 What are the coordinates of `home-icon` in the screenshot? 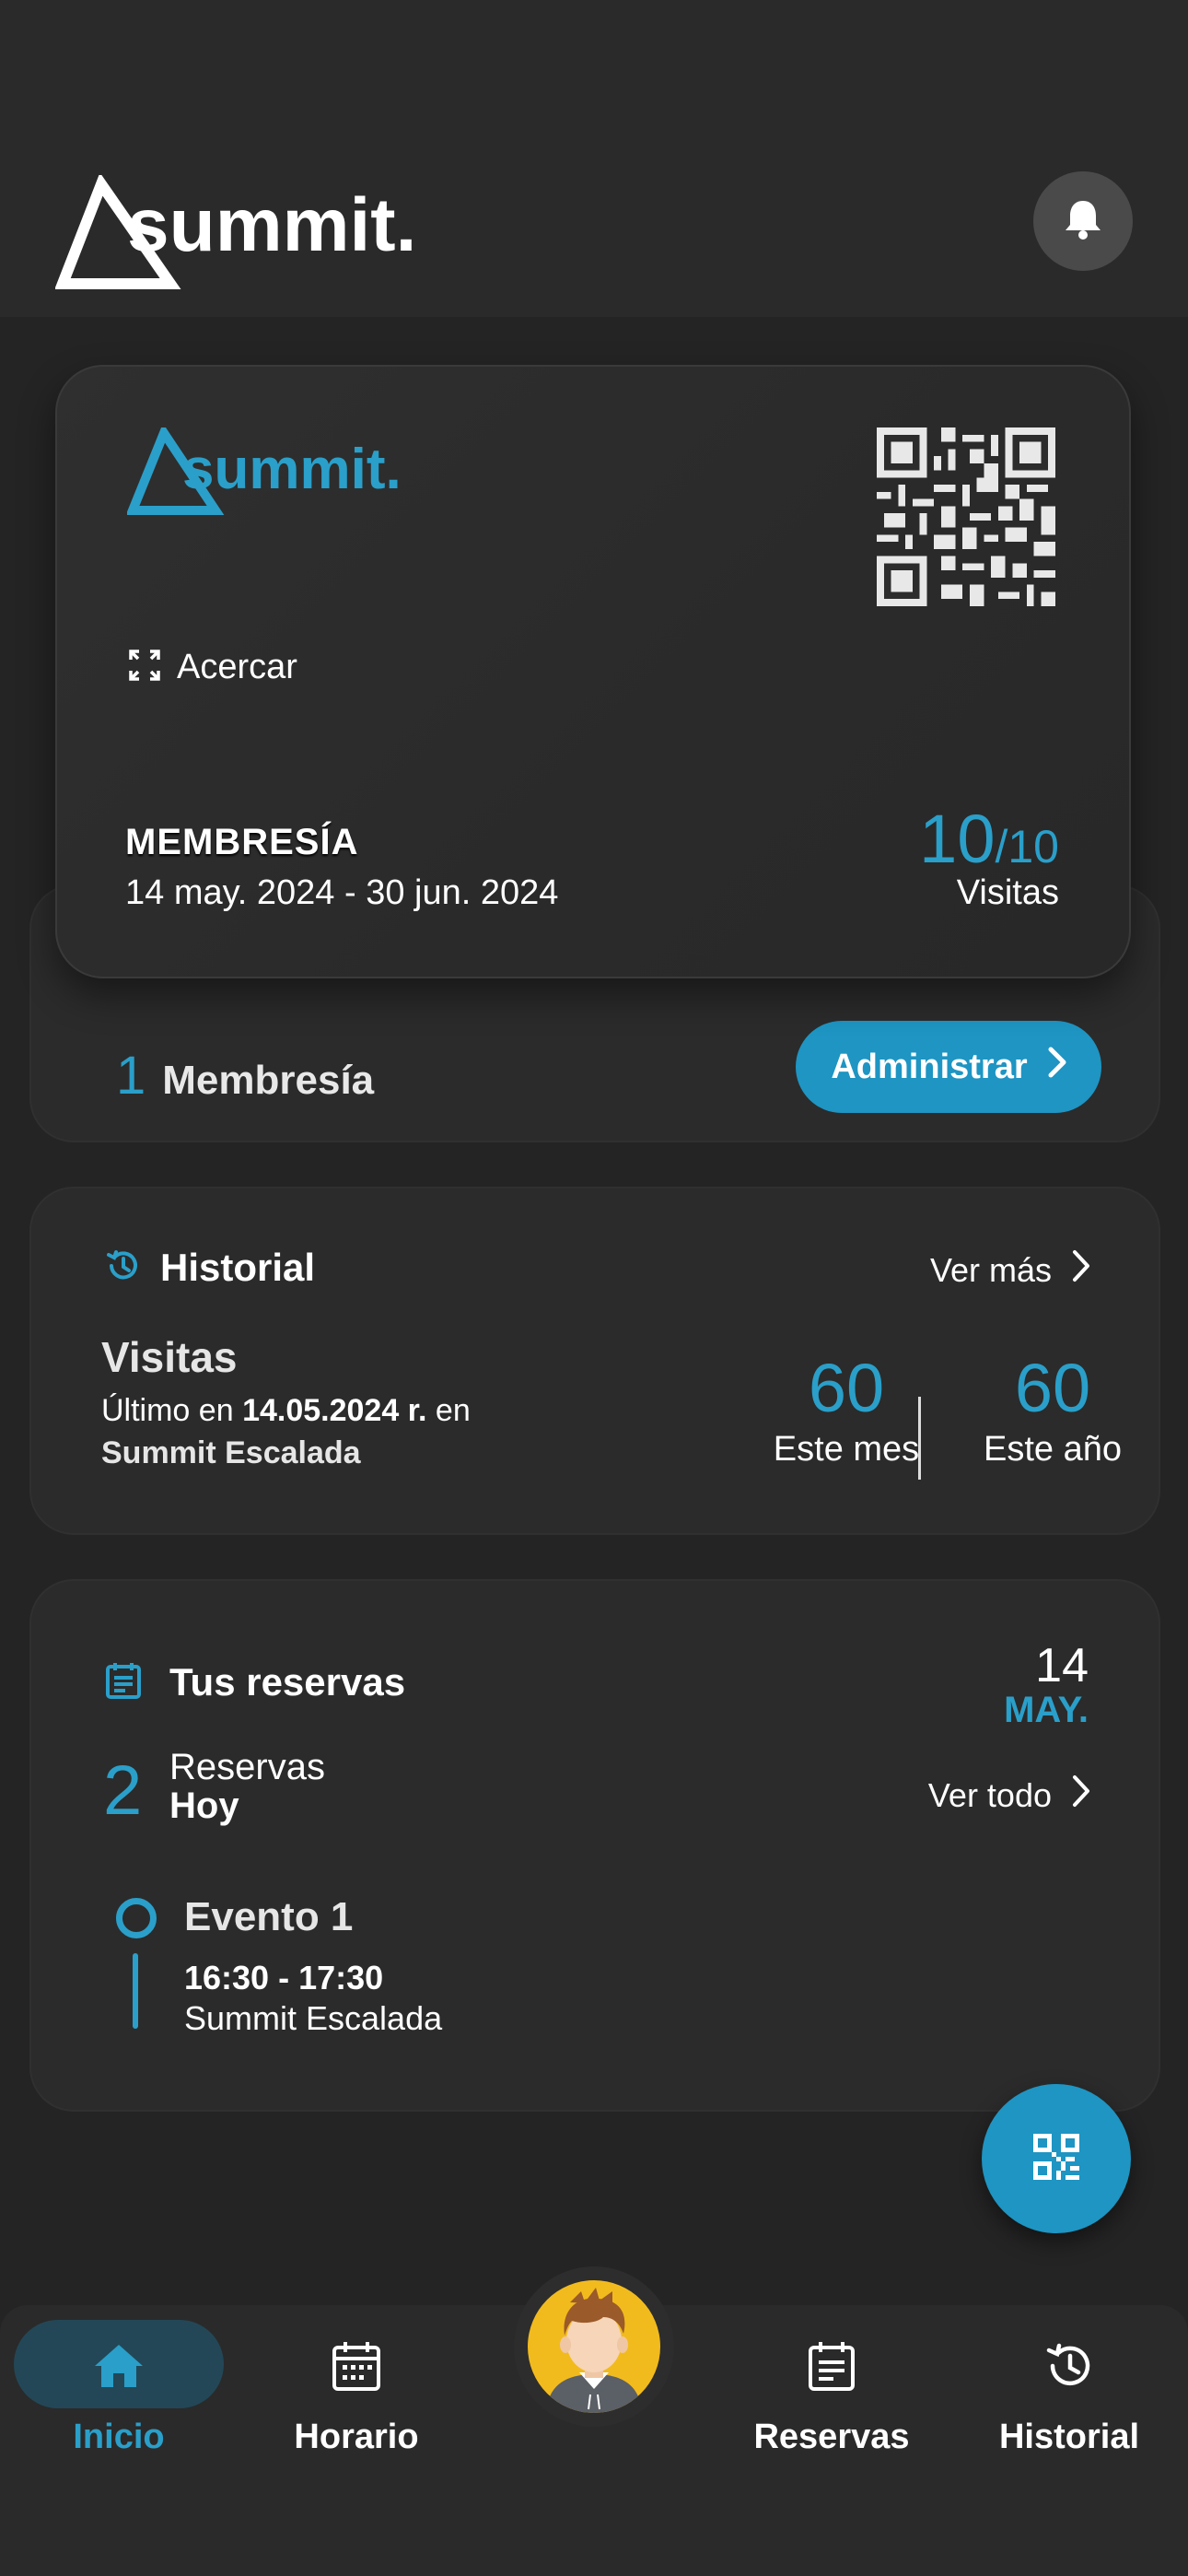 It's located at (119, 2365).